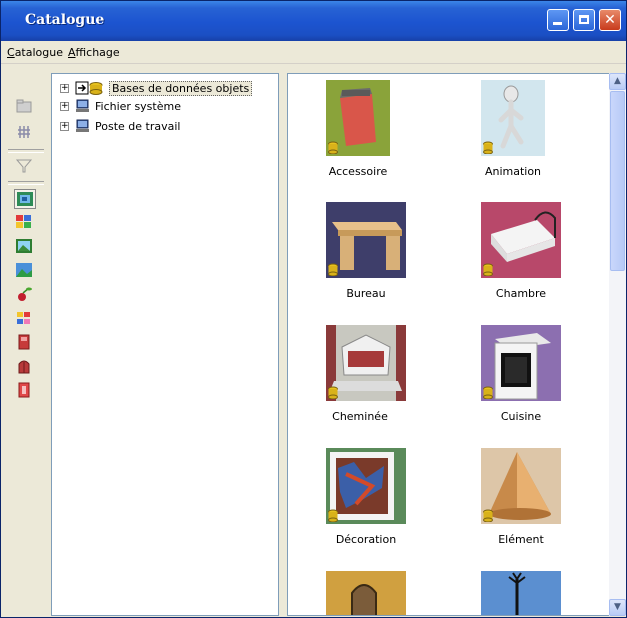 The height and width of the screenshot is (618, 627). I want to click on landscape-tool-button, so click(25, 271).